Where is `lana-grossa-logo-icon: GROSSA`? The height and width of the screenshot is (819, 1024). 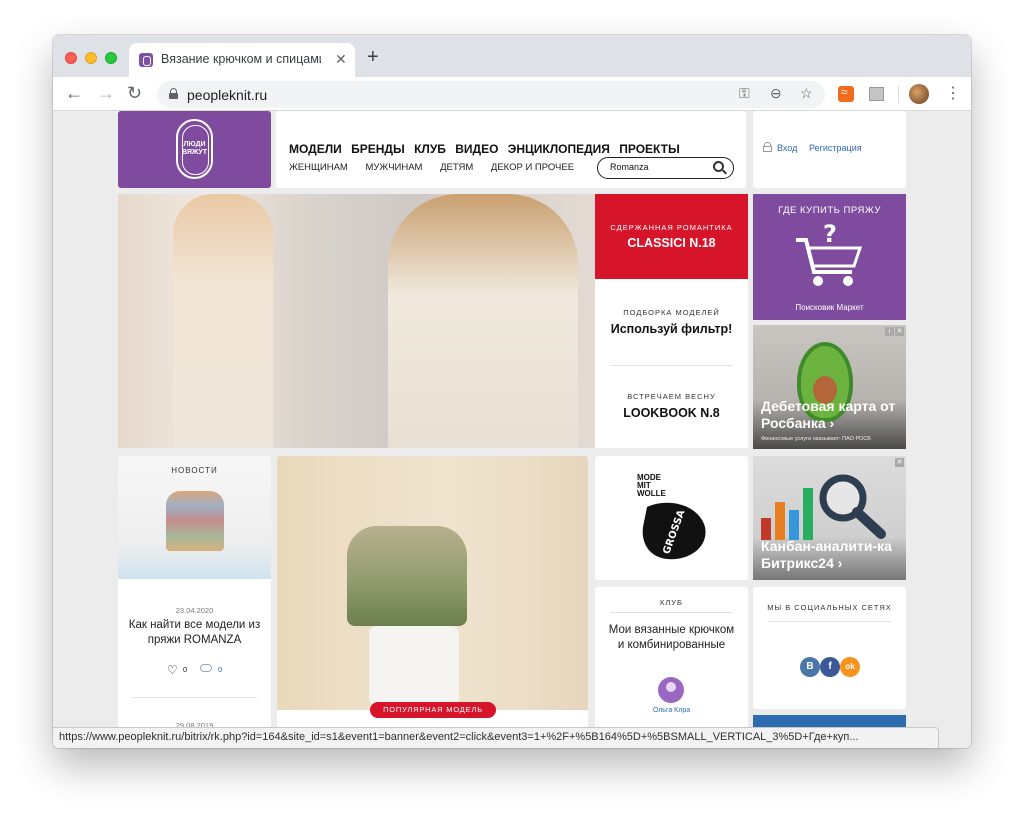 lana-grossa-logo-icon: GROSSA is located at coordinates (674, 531).